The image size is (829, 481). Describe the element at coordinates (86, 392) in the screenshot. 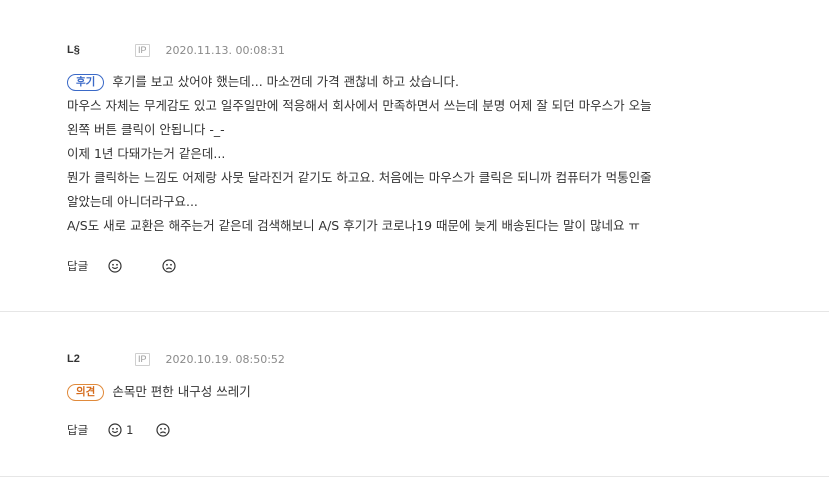

I see `opinion-tag: 의견` at that location.